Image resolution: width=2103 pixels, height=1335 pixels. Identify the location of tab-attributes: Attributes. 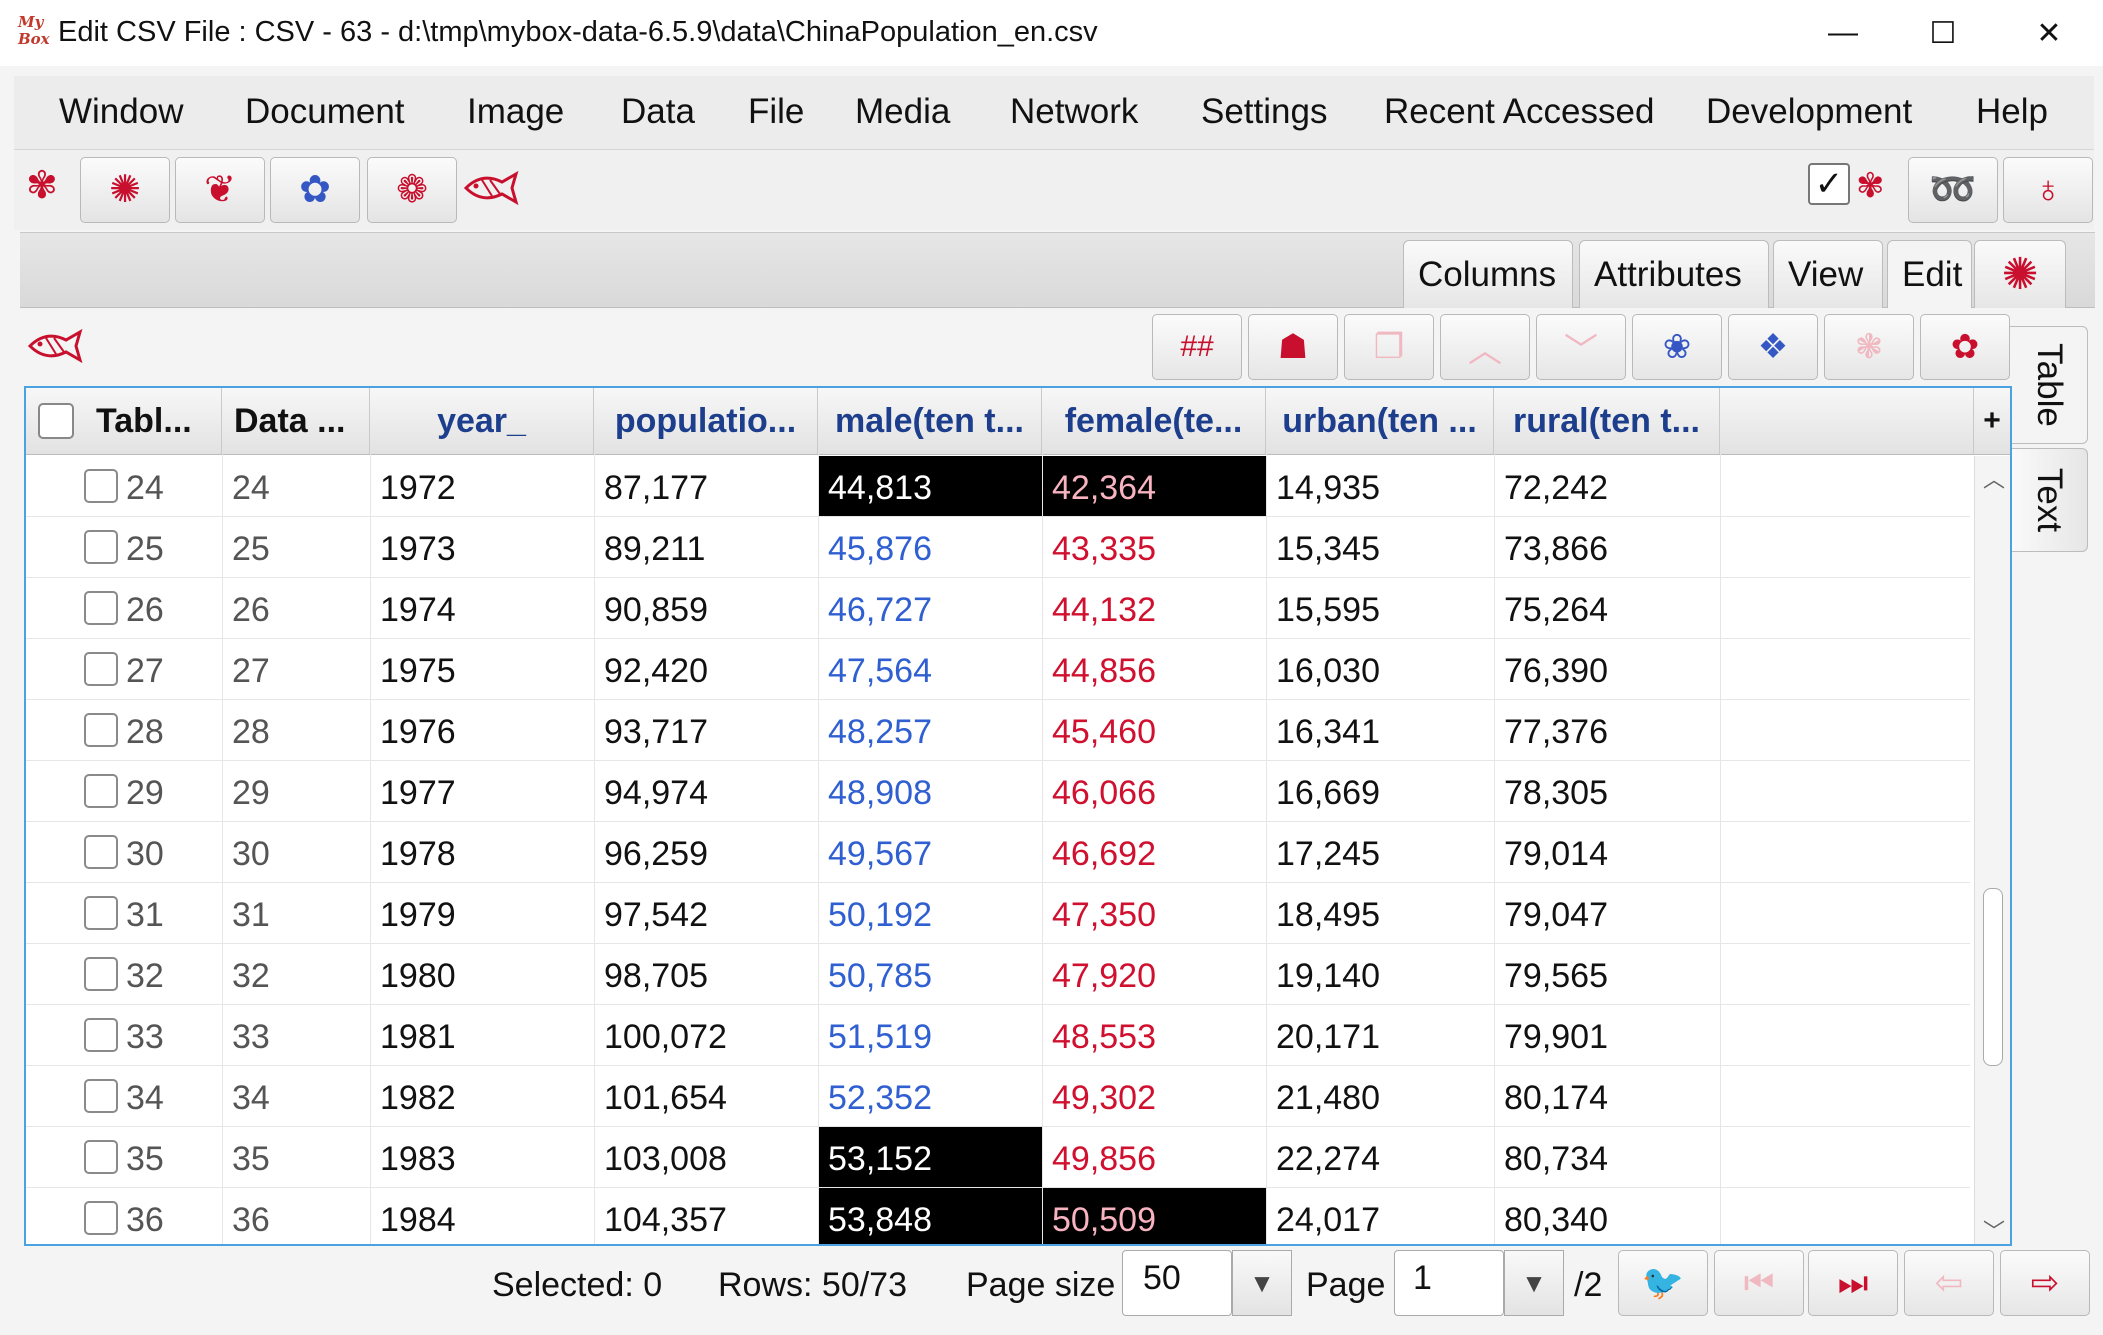
(1674, 274).